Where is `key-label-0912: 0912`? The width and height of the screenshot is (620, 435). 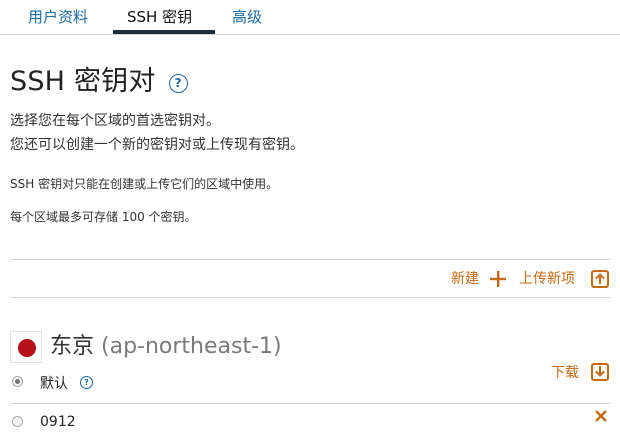 key-label-0912: 0912 is located at coordinates (58, 422).